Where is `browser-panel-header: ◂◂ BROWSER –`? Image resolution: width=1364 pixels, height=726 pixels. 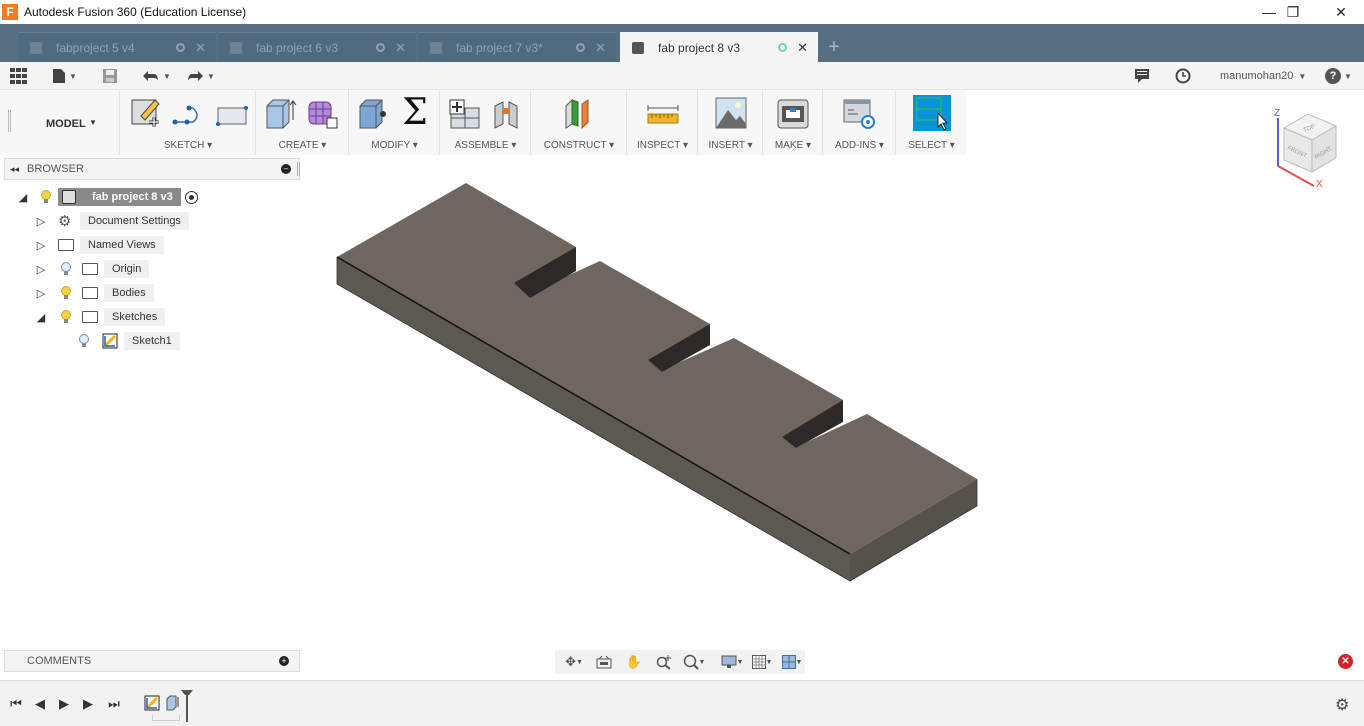
browser-panel-header: ◂◂ BROWSER – is located at coordinates (152, 169).